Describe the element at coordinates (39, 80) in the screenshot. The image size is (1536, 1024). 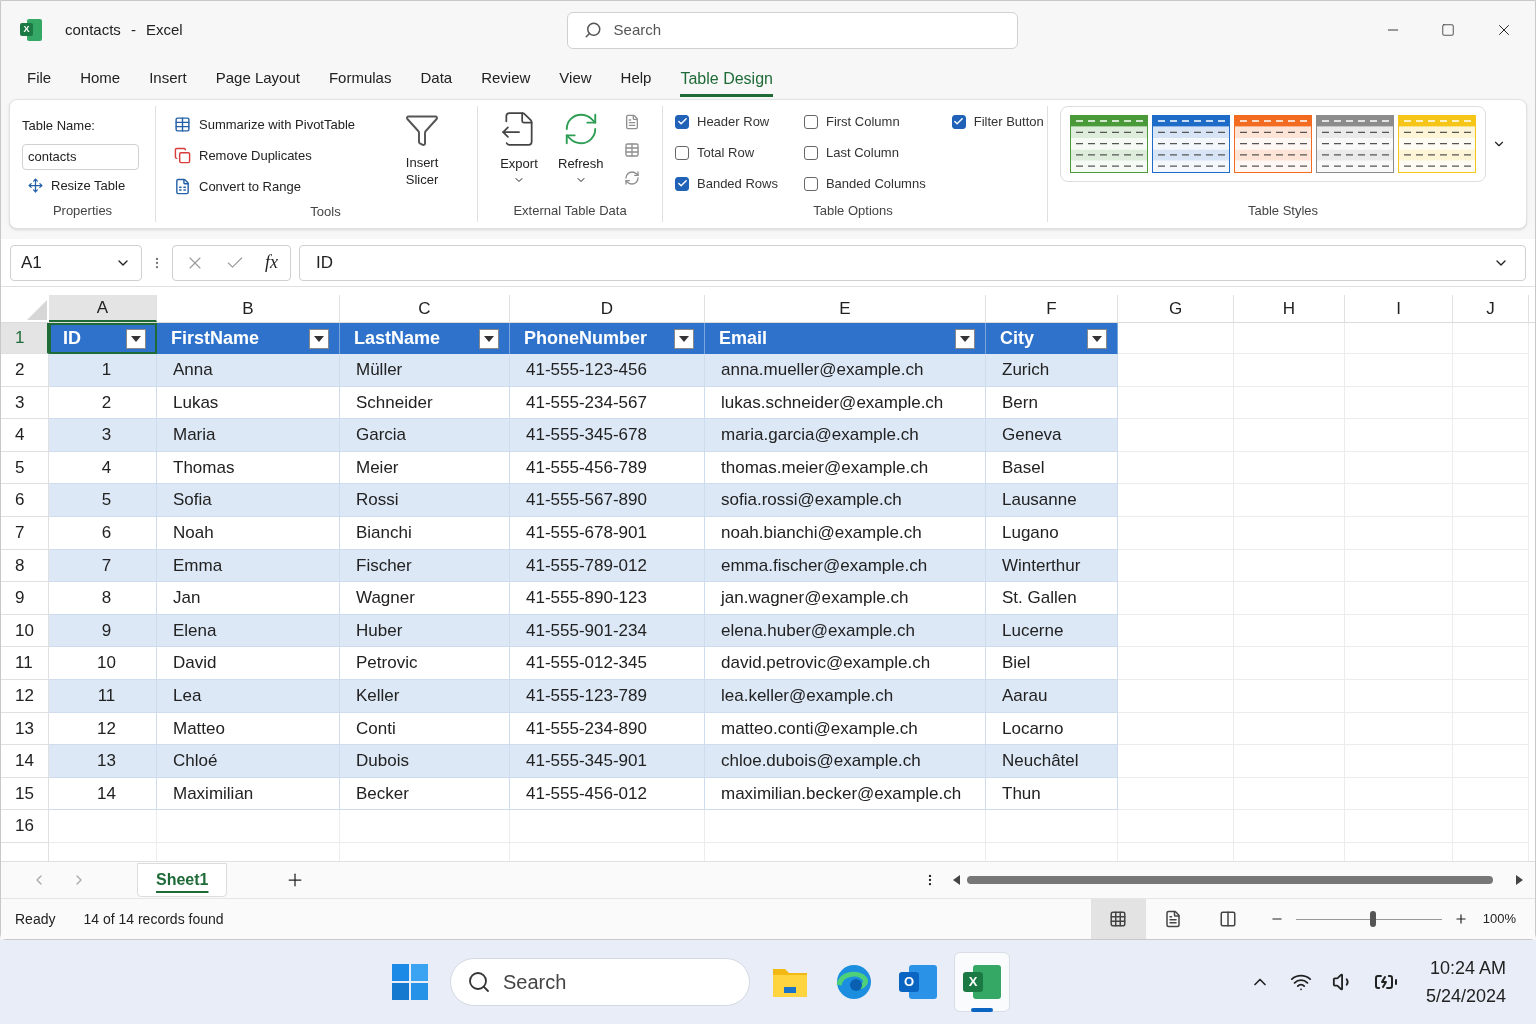
I see `menu-tab: File` at that location.